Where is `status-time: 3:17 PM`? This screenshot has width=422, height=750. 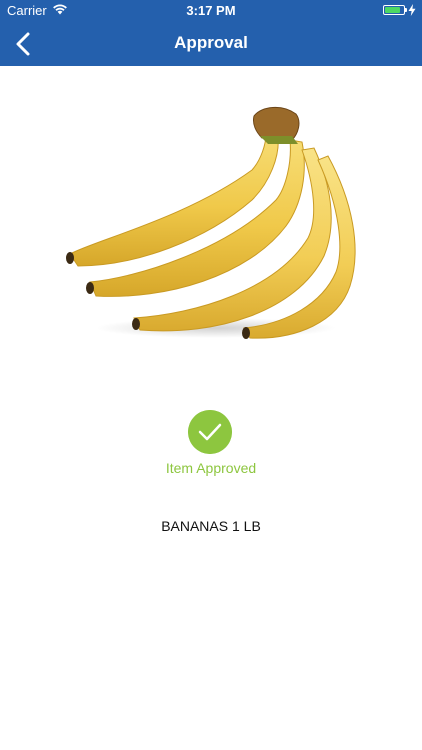
status-time: 3:17 PM is located at coordinates (211, 10).